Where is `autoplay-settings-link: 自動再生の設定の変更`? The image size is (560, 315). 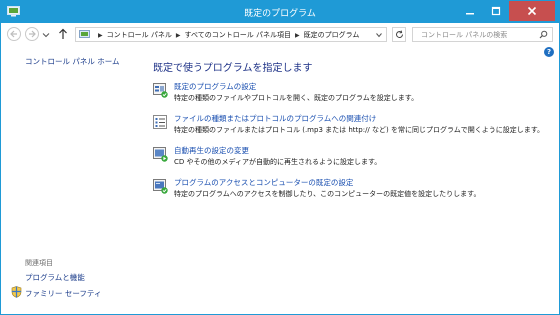 autoplay-settings-link: 自動再生の設定の変更 is located at coordinates (211, 150).